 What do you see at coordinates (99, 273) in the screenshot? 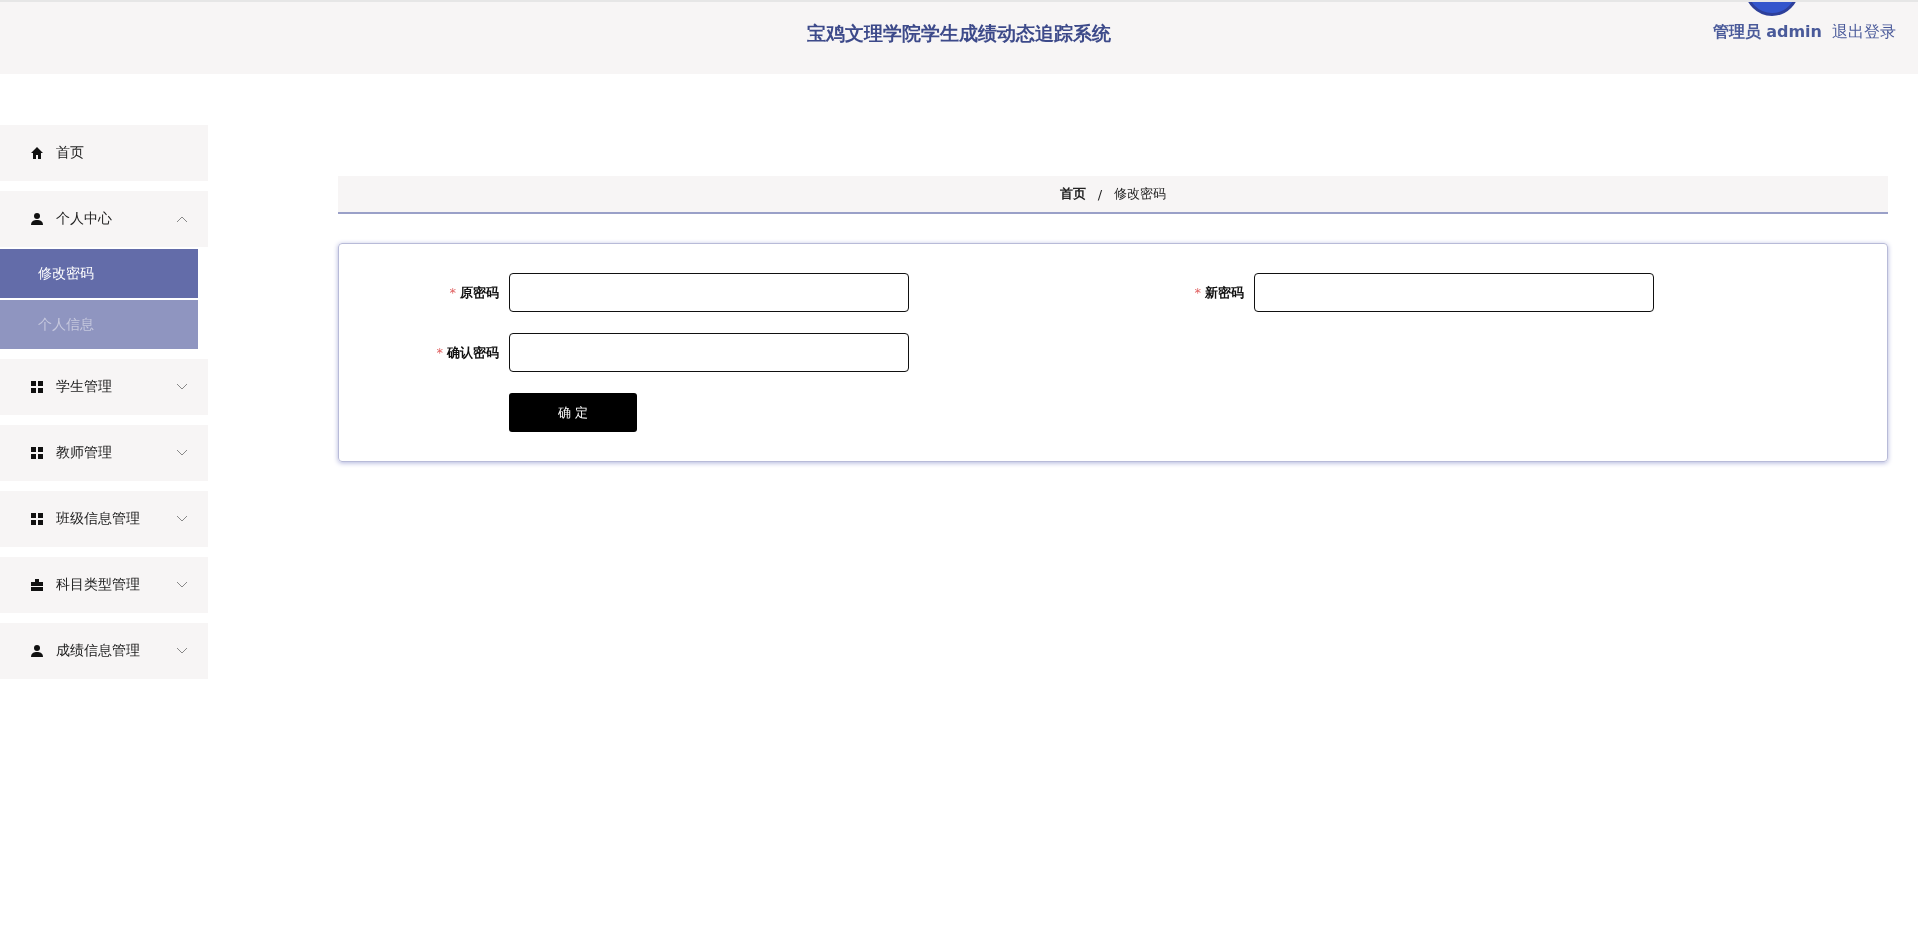
I see `submenu-item: 修改密码` at bounding box center [99, 273].